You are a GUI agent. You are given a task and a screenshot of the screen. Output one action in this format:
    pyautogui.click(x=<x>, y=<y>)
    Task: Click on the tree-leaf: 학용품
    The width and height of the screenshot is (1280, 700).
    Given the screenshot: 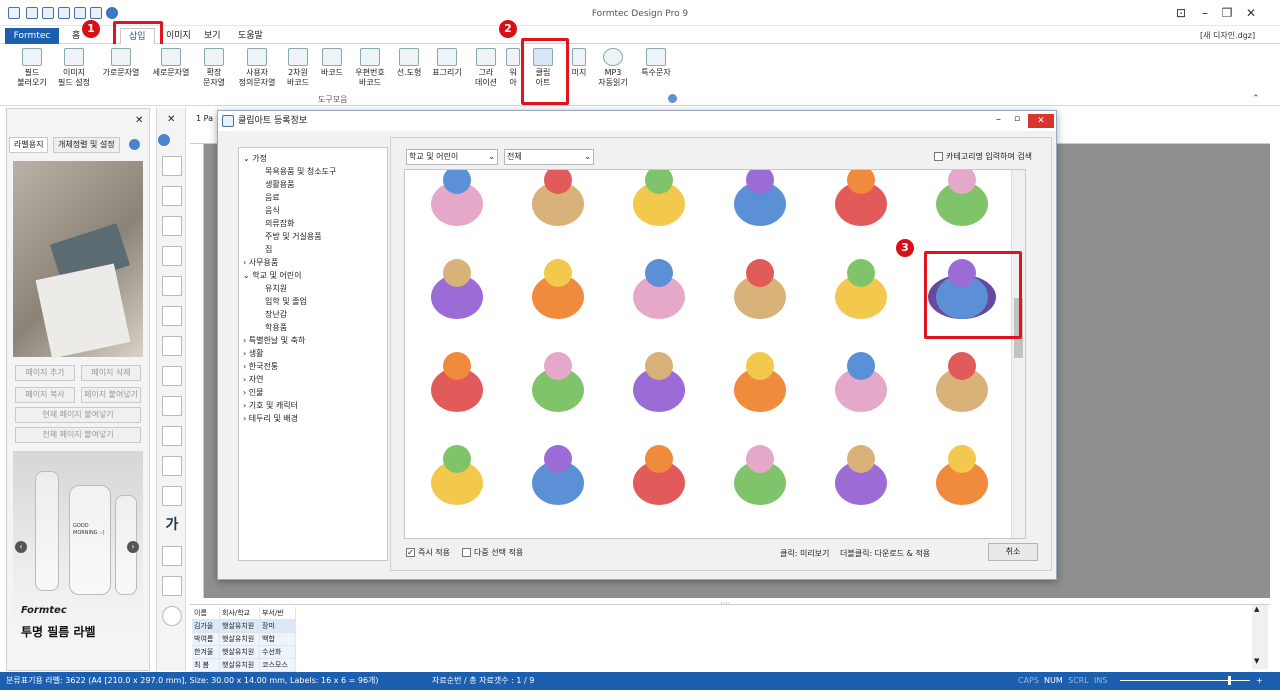 What is the action you would take?
    pyautogui.click(x=276, y=327)
    